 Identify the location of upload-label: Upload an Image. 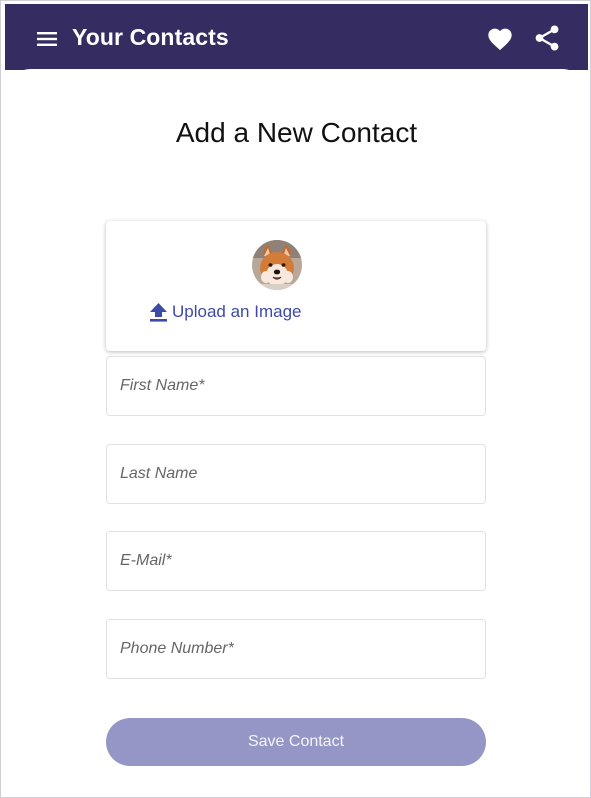
(237, 311).